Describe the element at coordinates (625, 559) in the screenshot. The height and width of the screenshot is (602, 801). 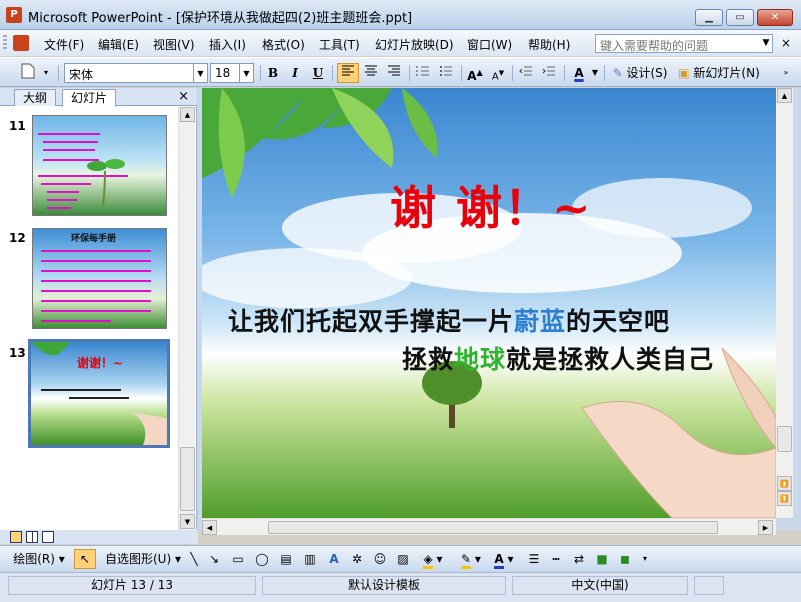
I see `3d-style-icon: ◼` at that location.